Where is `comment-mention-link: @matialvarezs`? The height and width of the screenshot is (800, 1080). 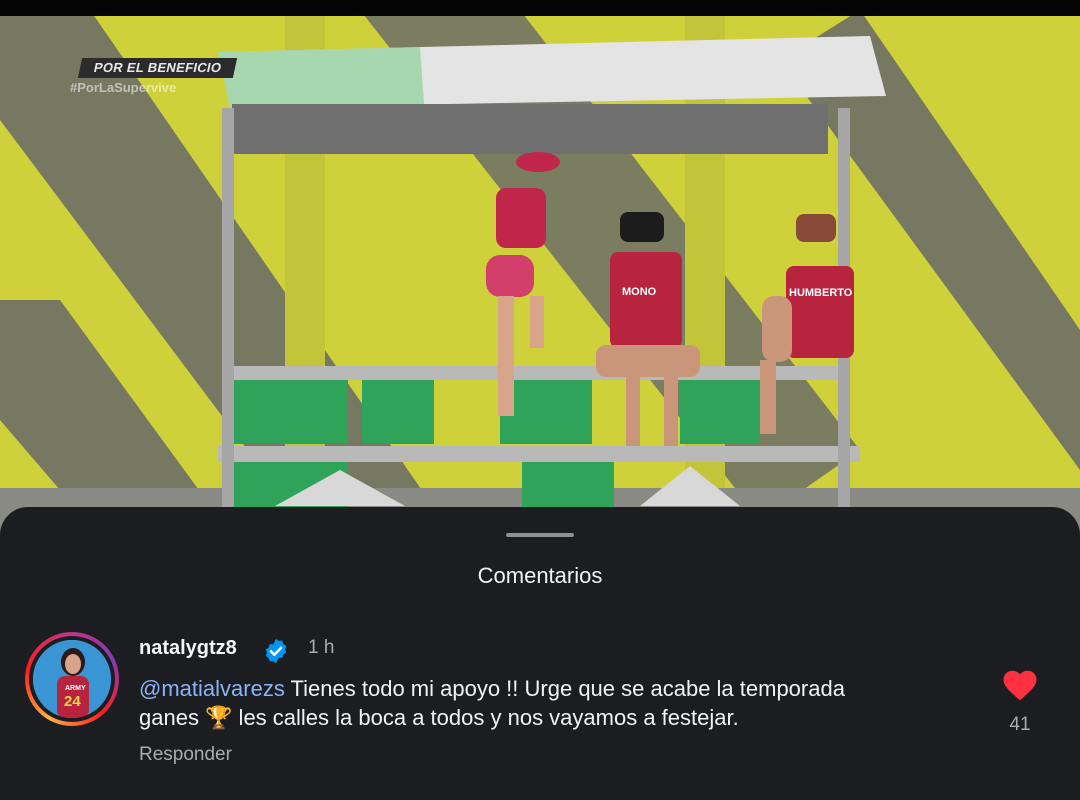 comment-mention-link: @matialvarezs is located at coordinates (212, 688).